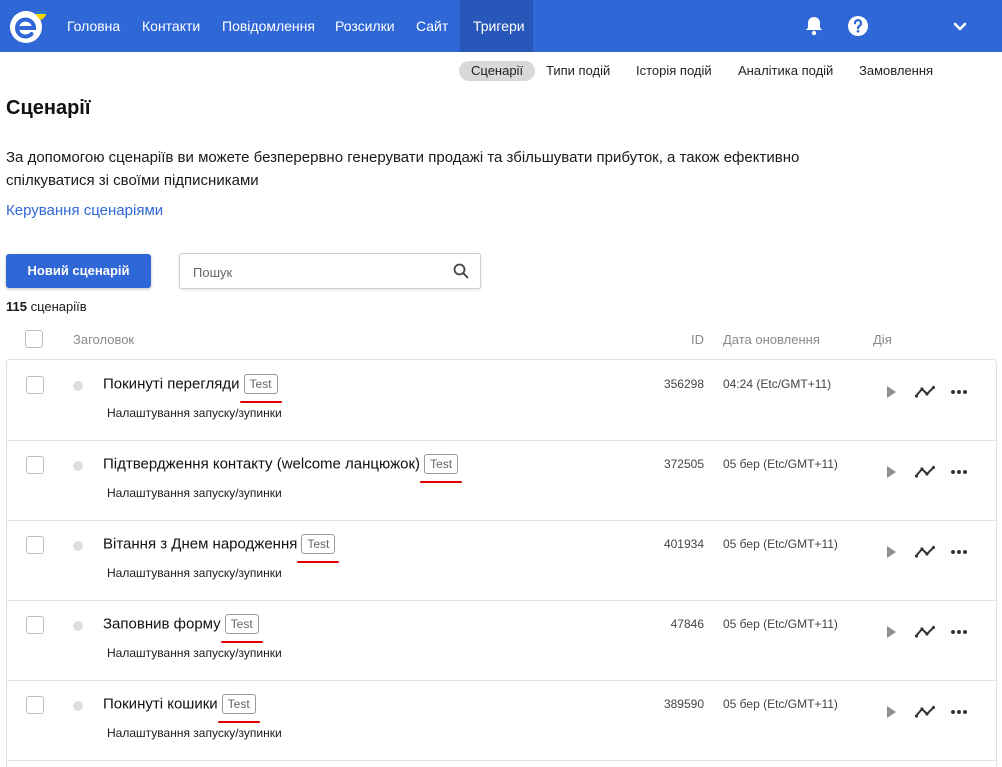  Describe the element at coordinates (578, 71) in the screenshot. I see `subnav-event-types: Типи подій` at that location.